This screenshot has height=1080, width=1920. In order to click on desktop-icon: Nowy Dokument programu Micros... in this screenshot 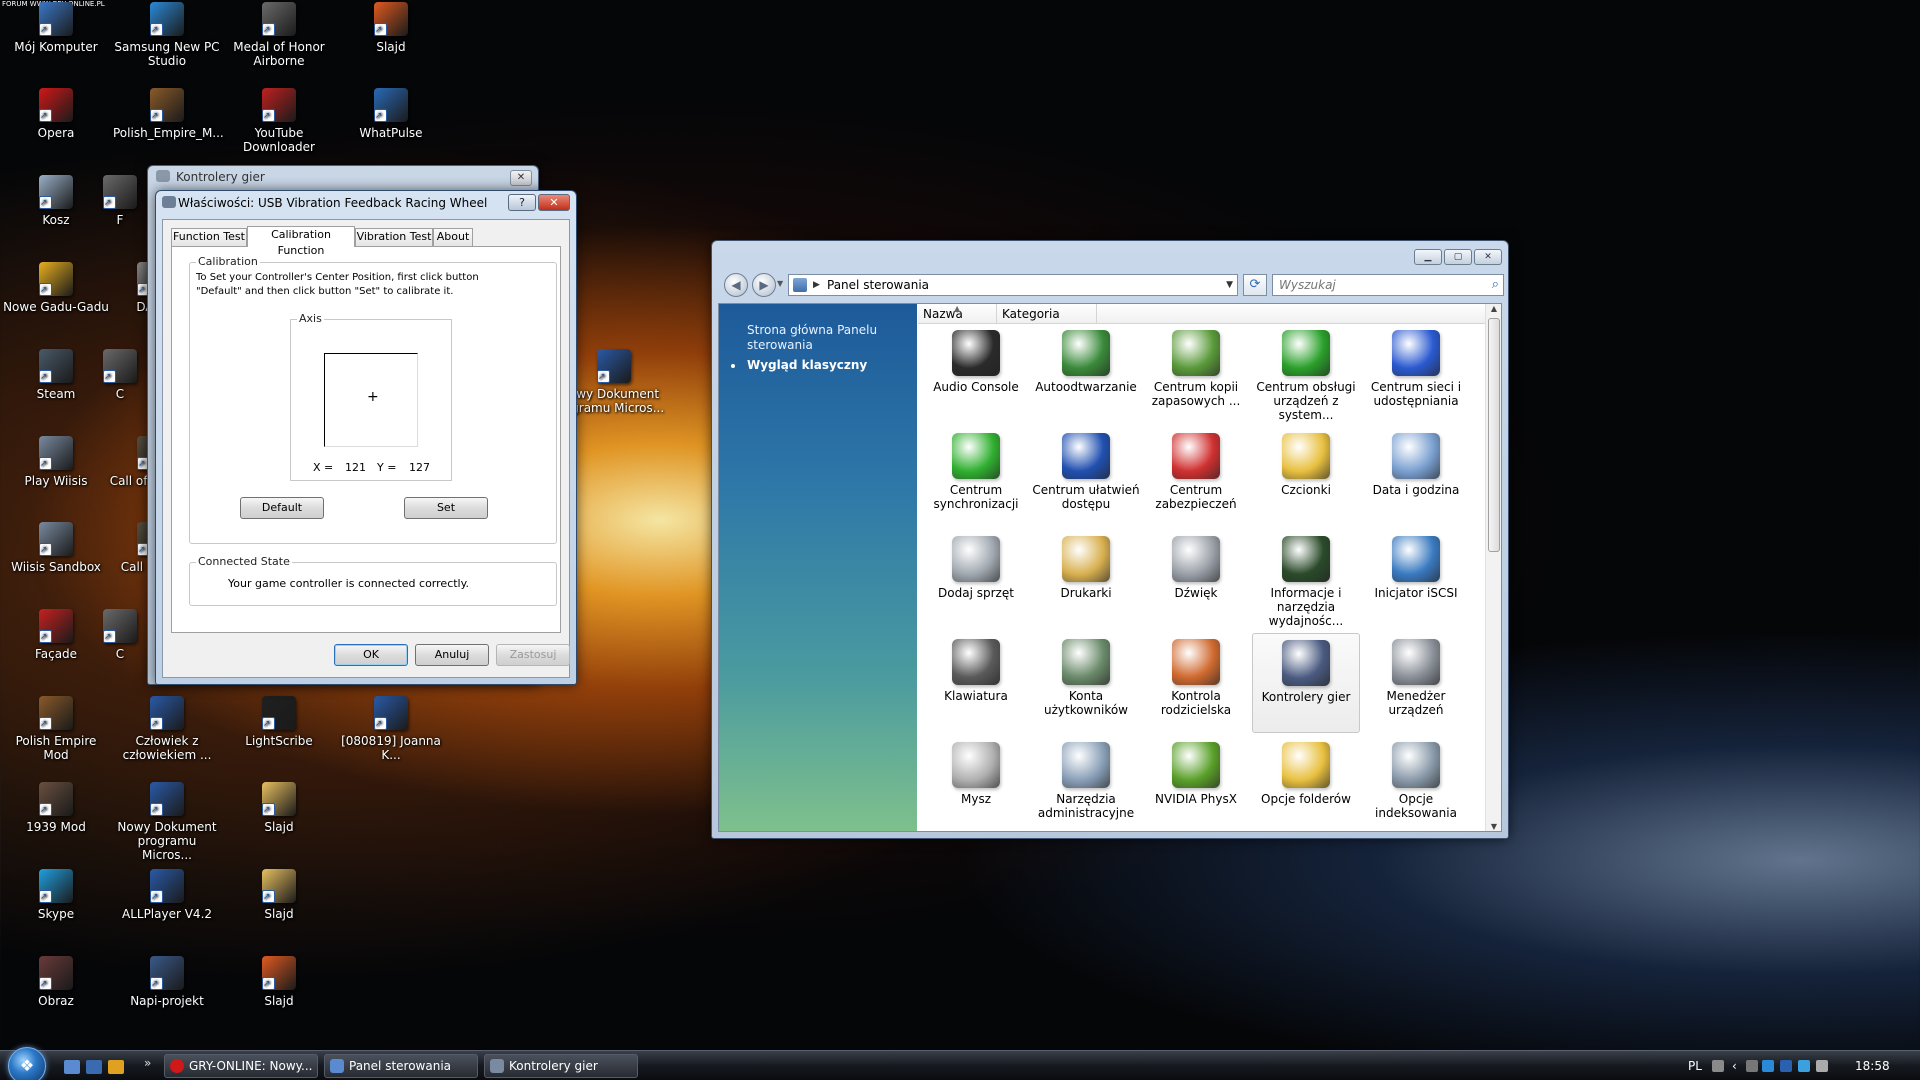, I will do `click(167, 822)`.